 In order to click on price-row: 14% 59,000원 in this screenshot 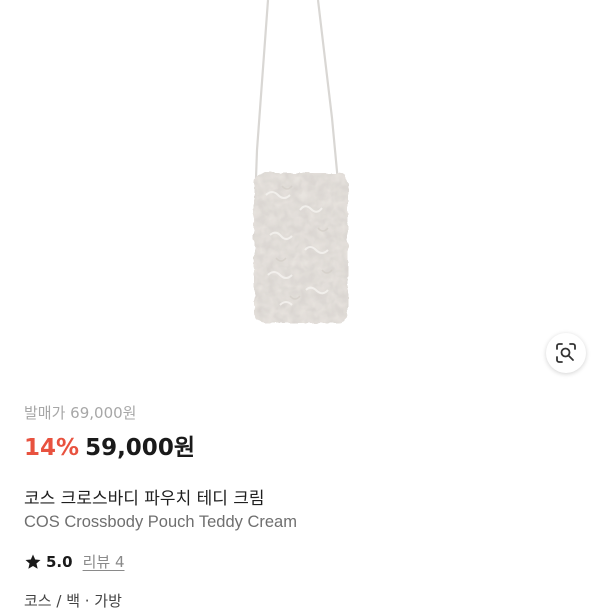, I will do `click(109, 445)`.